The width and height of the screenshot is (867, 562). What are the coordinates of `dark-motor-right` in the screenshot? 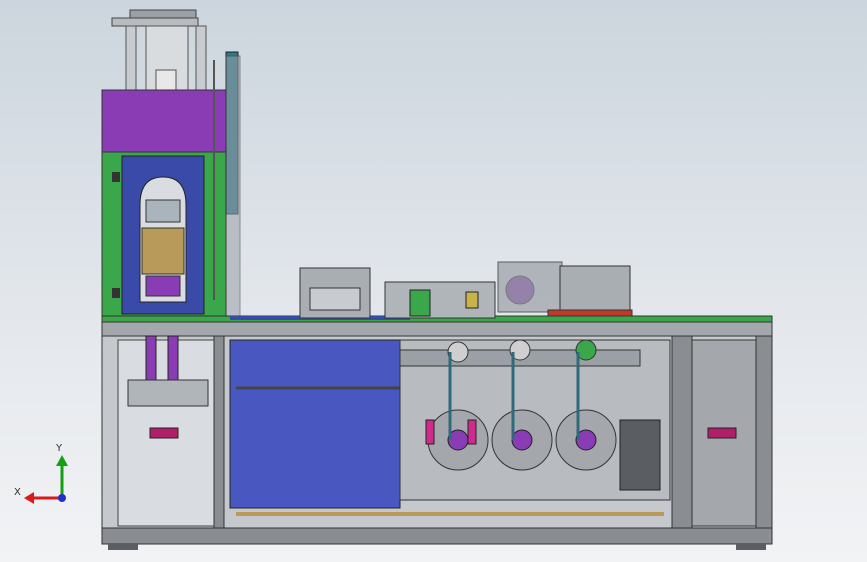 It's located at (640, 455).